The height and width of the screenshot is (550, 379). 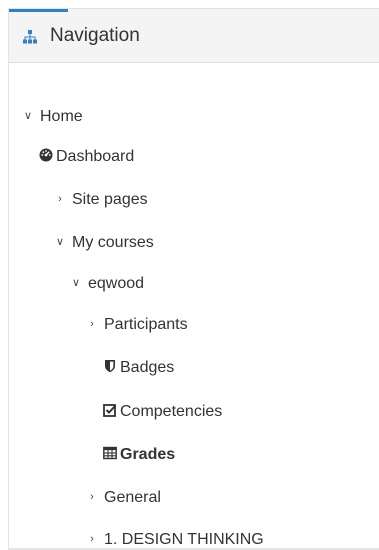 I want to click on tree-item-dashboard: Dashboard, so click(x=86, y=157).